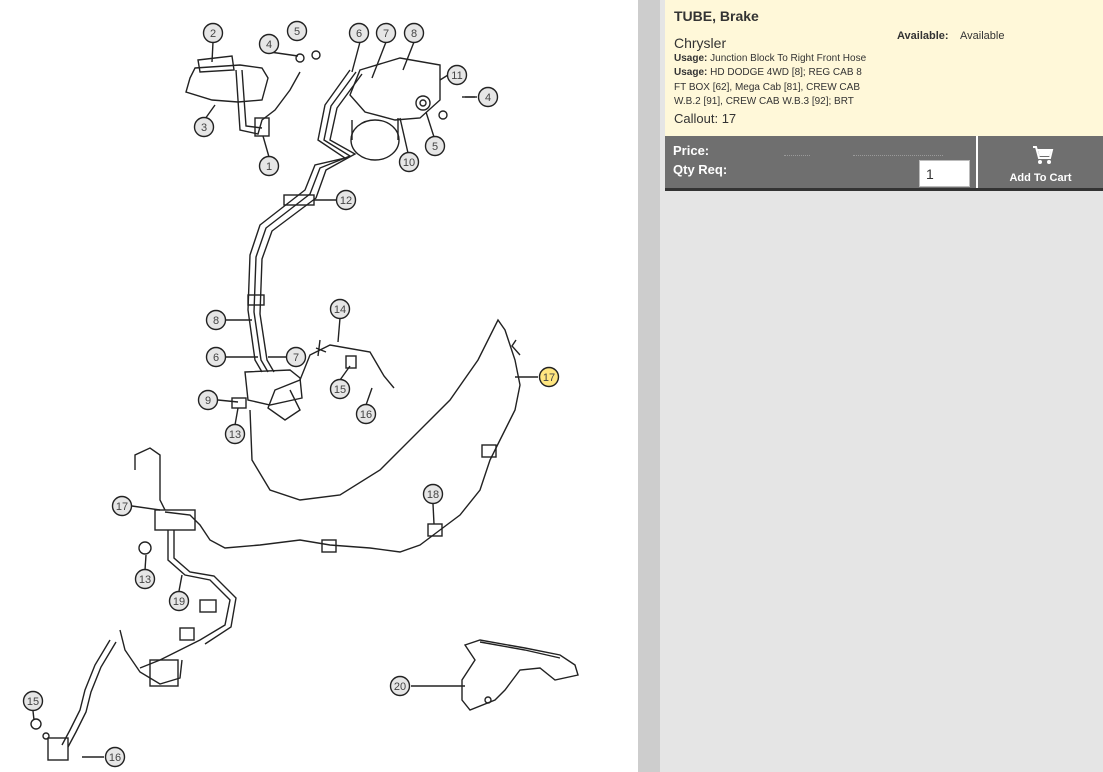  I want to click on callout-label: 11, so click(456, 76).